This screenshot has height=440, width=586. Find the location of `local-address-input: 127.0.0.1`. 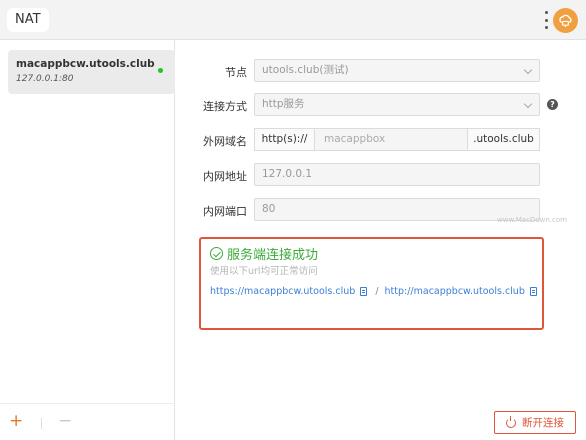

local-address-input: 127.0.0.1 is located at coordinates (397, 174).